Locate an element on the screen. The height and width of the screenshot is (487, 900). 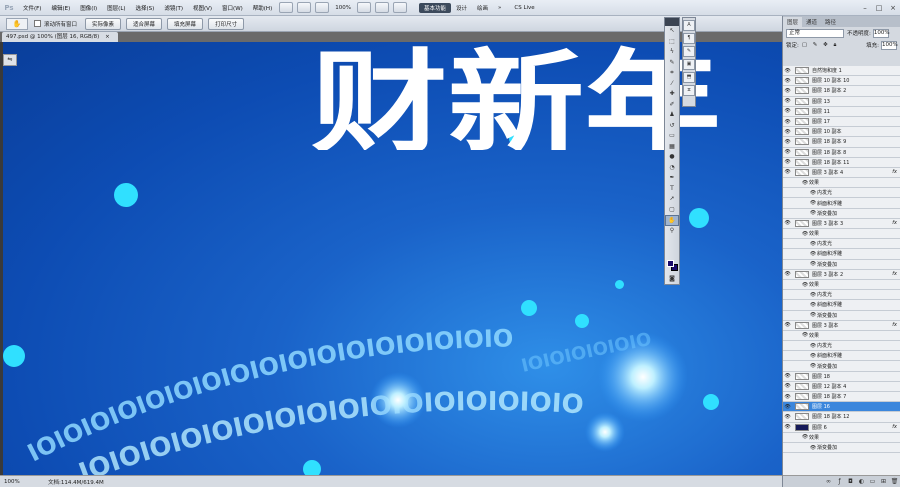
layer-row: 👁︎ 图层 16 is located at coordinates (841, 407).